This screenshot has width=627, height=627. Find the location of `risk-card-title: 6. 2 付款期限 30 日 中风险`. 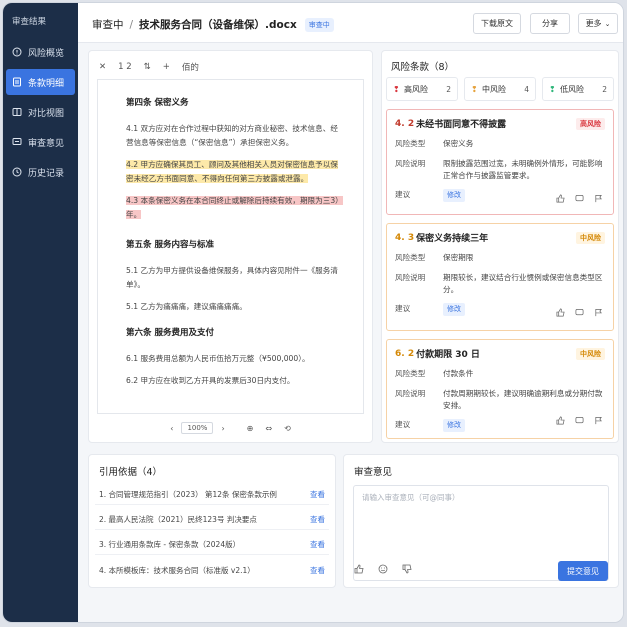

risk-card-title: 6. 2 付款期限 30 日 中风险 is located at coordinates (500, 353).